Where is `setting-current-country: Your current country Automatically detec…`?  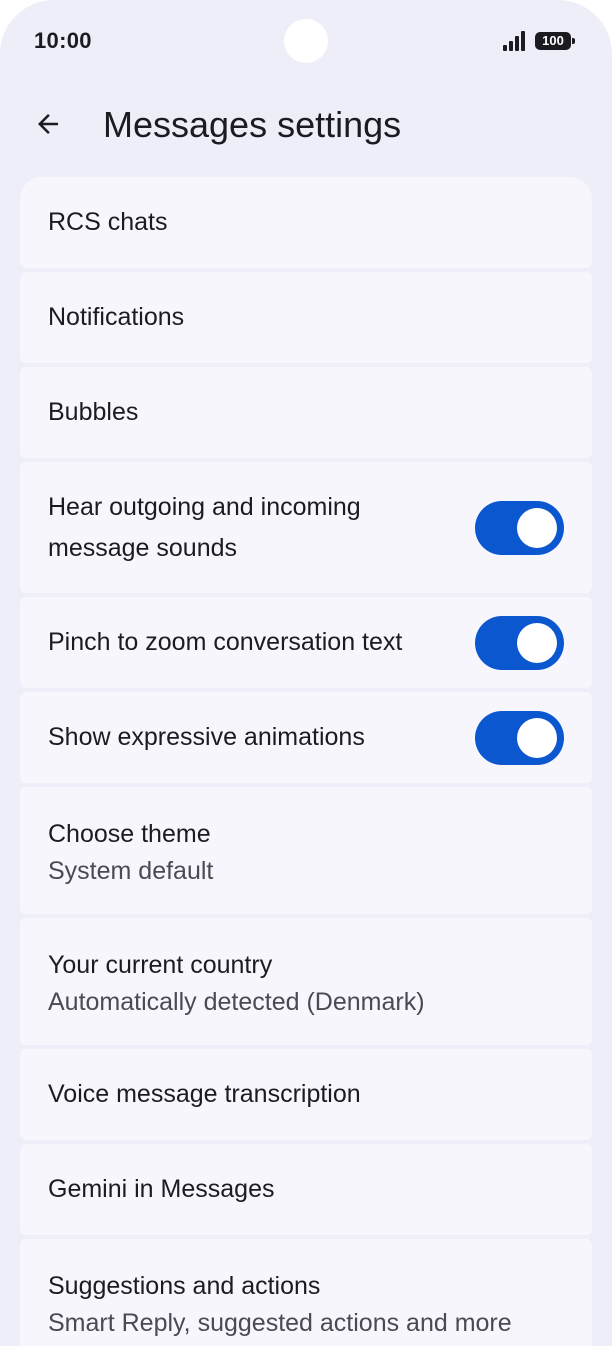
setting-current-country: Your current country Automatically detec… is located at coordinates (306, 981).